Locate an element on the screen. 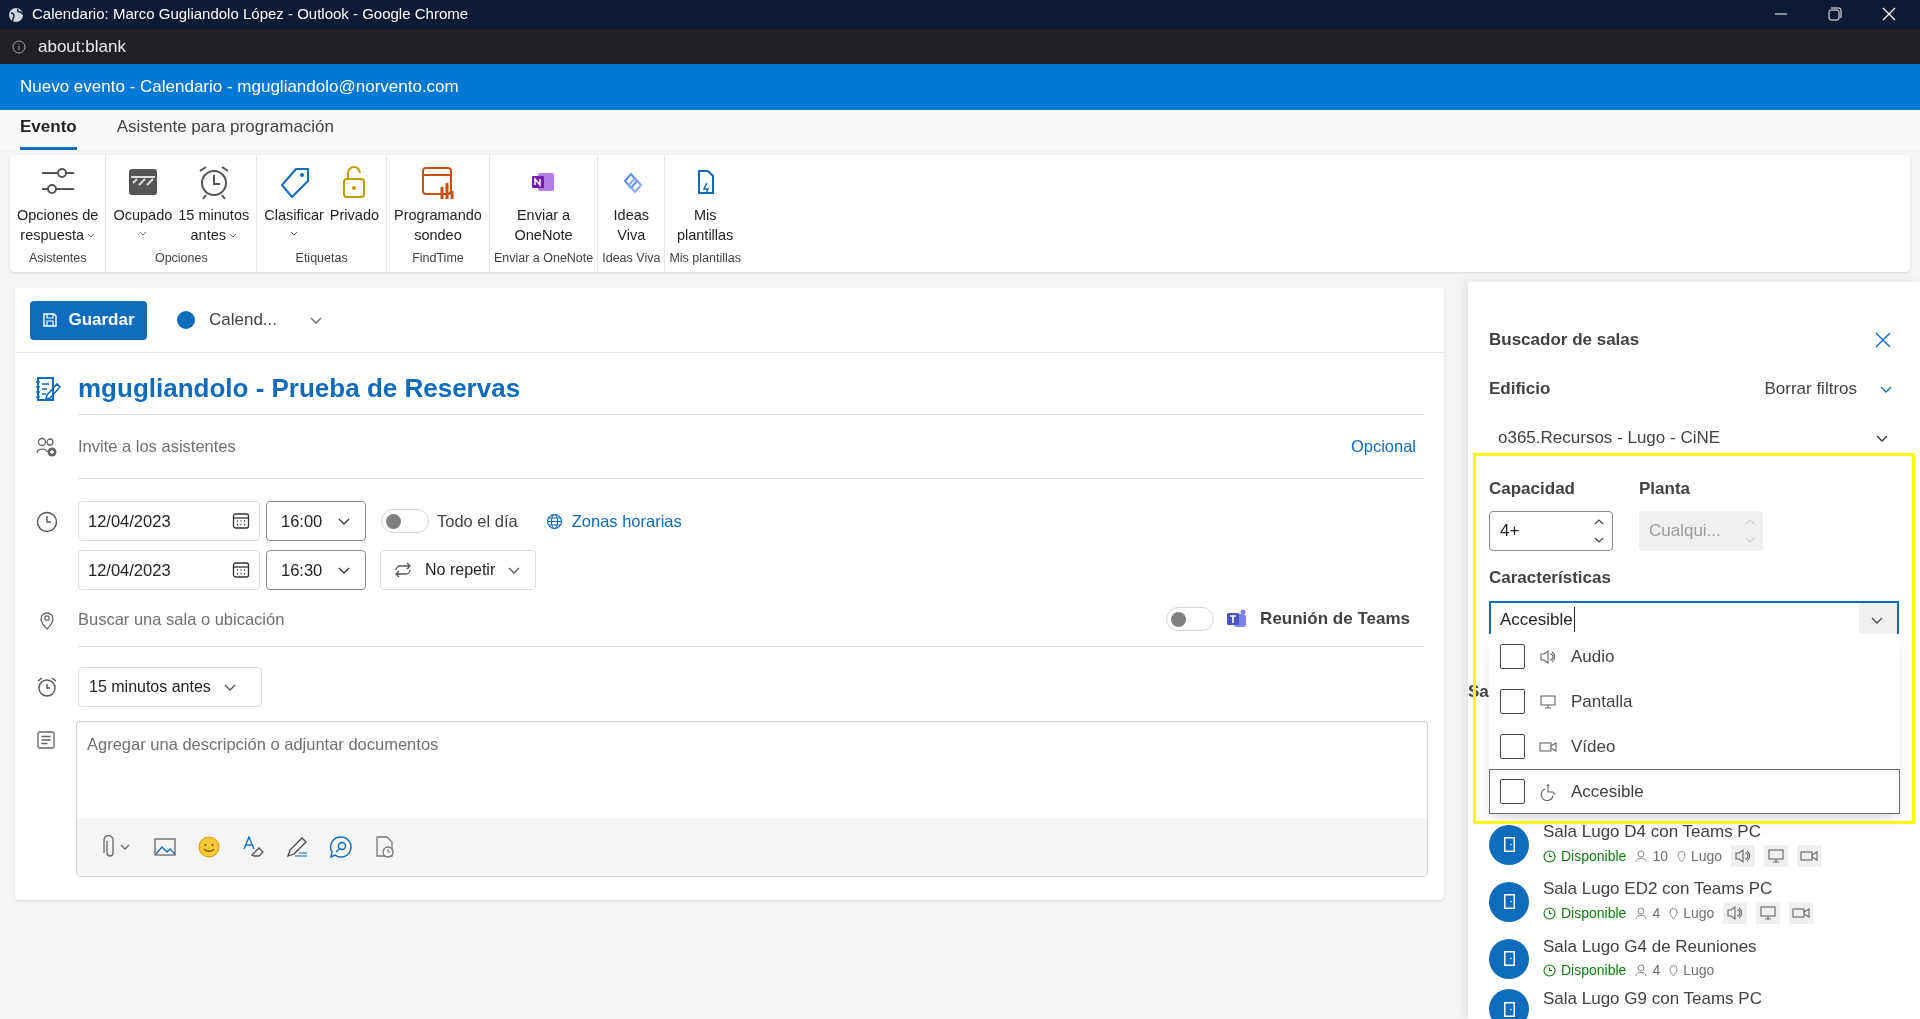 Image resolution: width=1920 pixels, height=1019 pixels. teams-toggle is located at coordinates (1190, 619).